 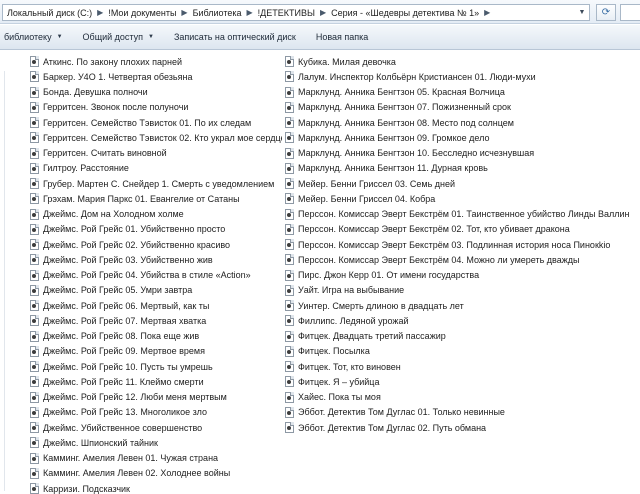 I want to click on file-item: Джеймс. Рой Грейс 10. Пусть ты умрешь, so click(x=156, y=366).